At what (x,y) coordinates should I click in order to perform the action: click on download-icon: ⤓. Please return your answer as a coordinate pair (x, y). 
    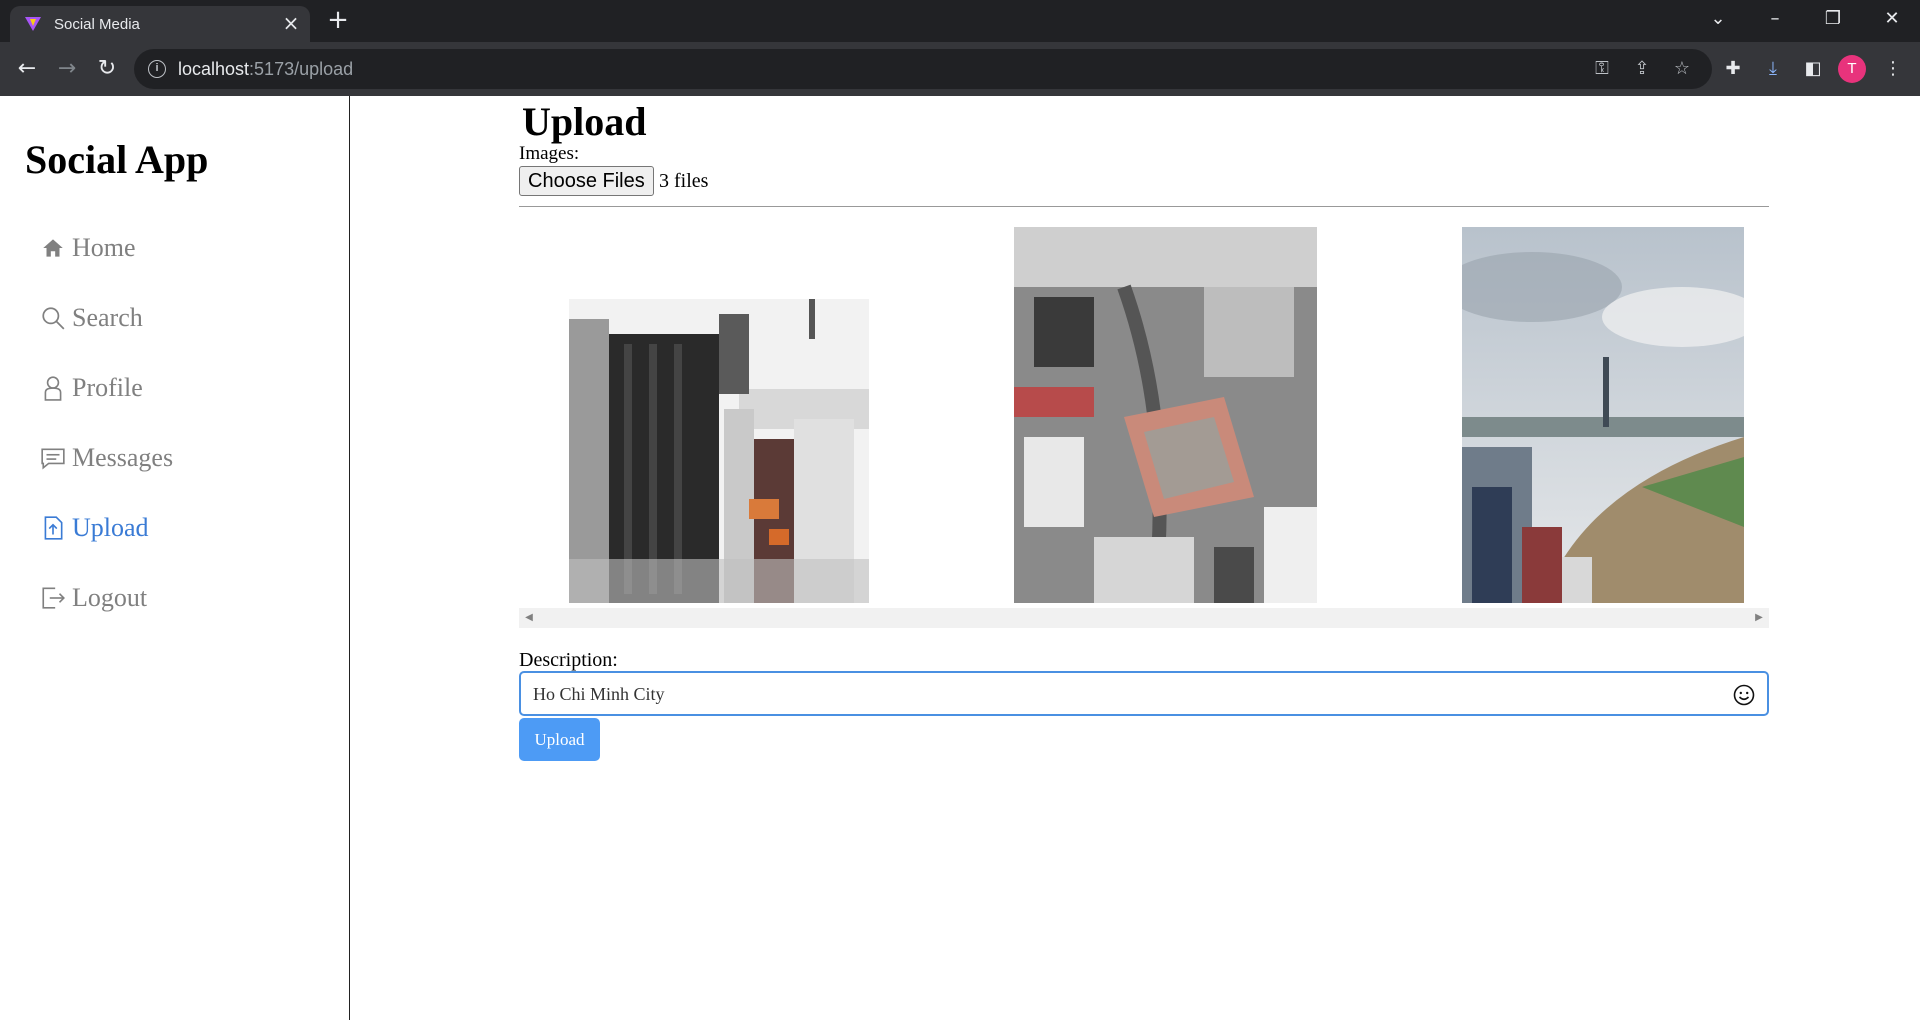
    Looking at the image, I should click on (1773, 69).